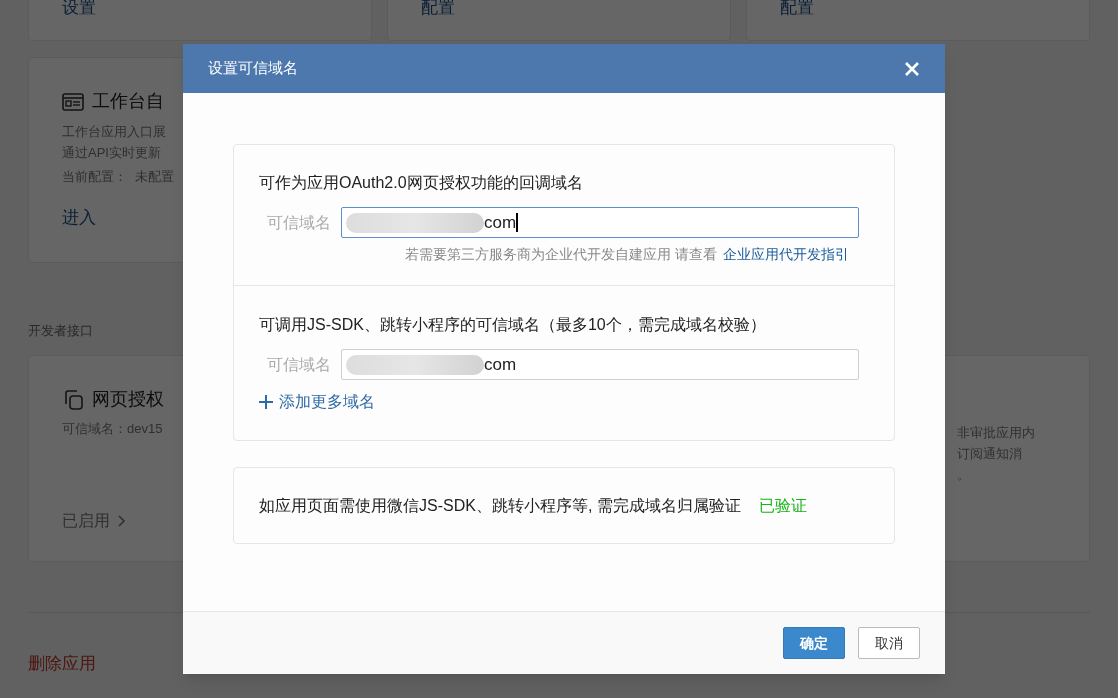  I want to click on card-description: 。, so click(964, 475).